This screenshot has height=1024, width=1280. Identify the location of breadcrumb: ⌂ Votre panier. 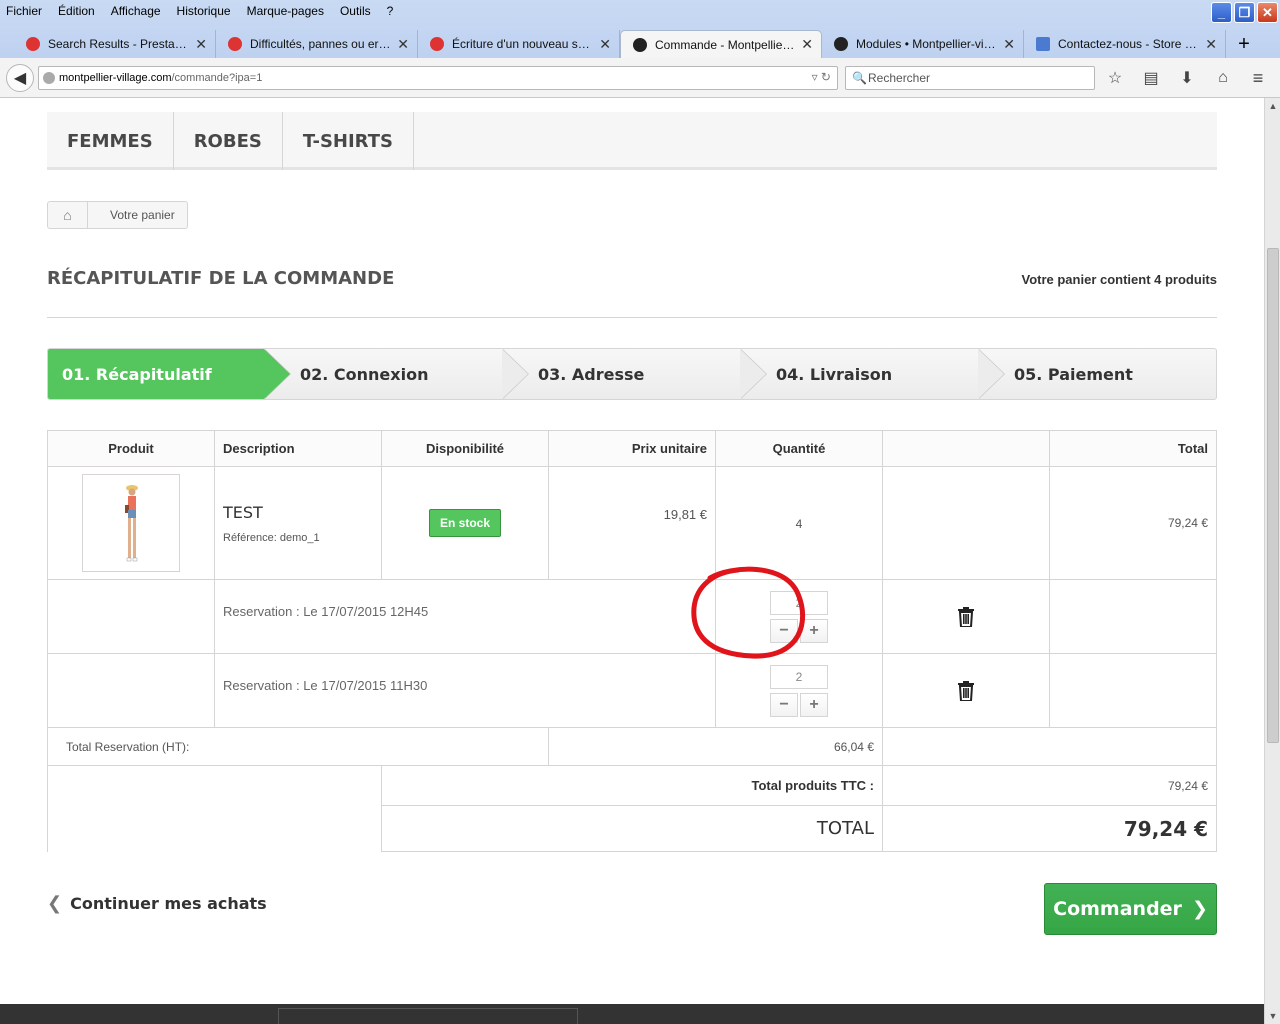
(117, 215).